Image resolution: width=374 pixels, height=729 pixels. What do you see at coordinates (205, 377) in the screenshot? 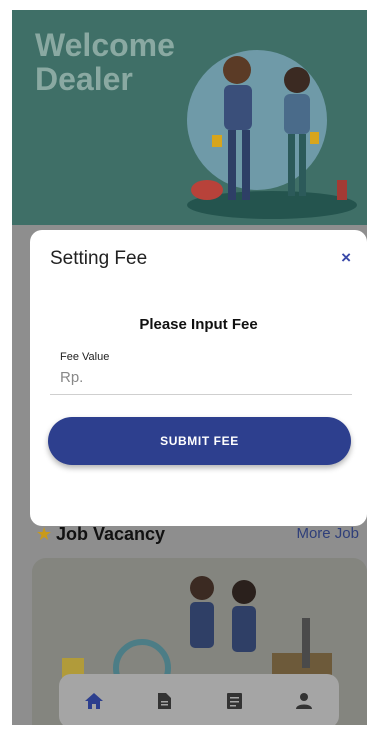
I see `fee-value-input` at bounding box center [205, 377].